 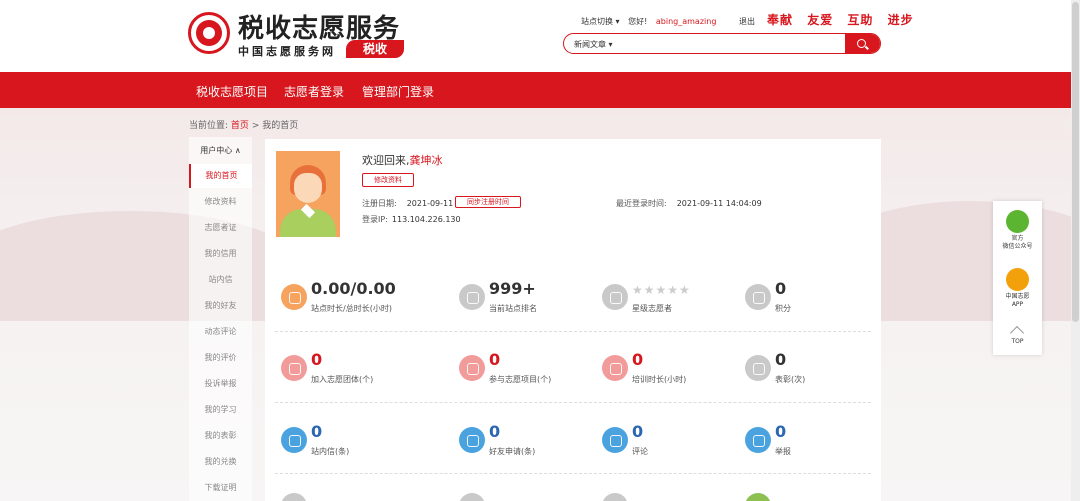 I want to click on stat-messages: 0 站内信(条), so click(x=351, y=443).